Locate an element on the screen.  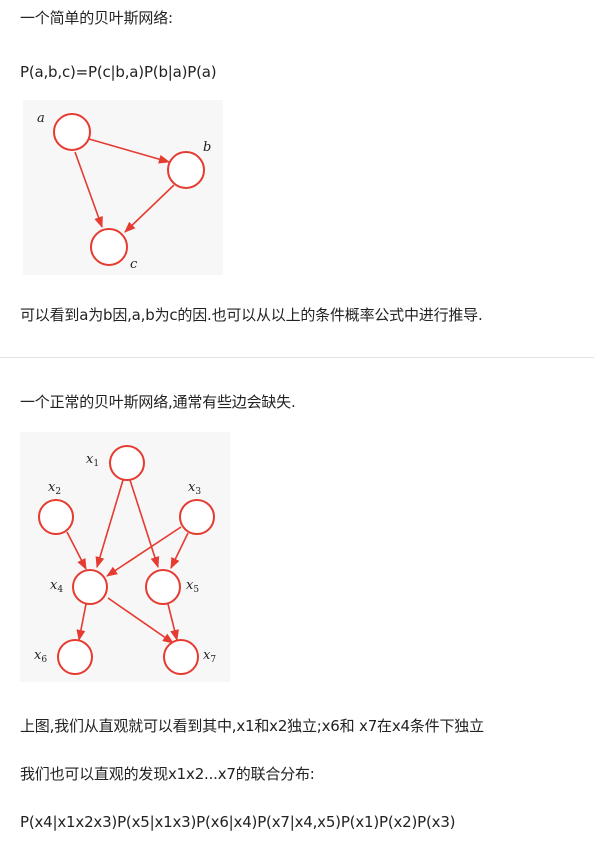
label-b: b is located at coordinates (207, 147).